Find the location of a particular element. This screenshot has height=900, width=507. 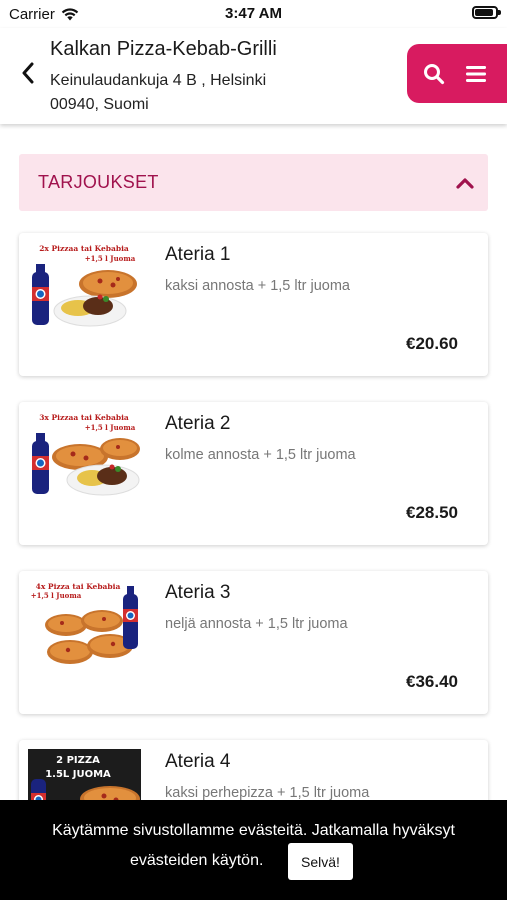

back-button is located at coordinates (28, 73).